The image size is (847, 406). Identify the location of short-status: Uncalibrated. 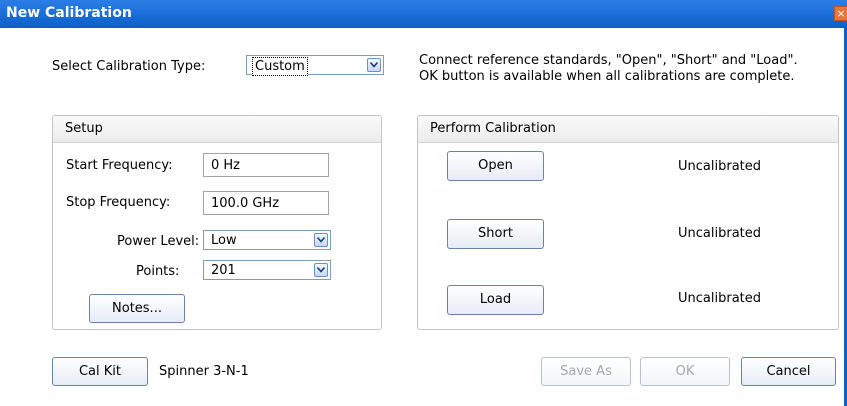
(720, 233).